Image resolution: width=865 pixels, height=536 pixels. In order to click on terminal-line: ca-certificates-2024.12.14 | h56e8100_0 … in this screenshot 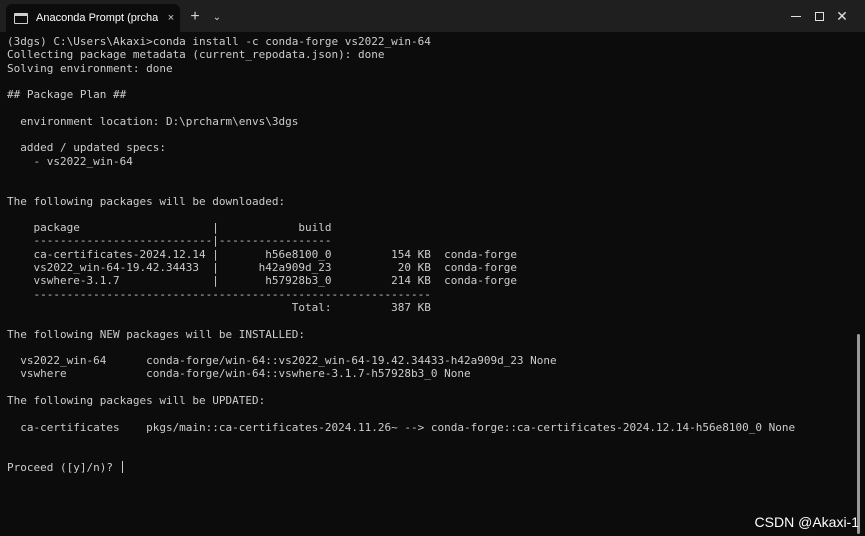, I will do `click(262, 254)`.